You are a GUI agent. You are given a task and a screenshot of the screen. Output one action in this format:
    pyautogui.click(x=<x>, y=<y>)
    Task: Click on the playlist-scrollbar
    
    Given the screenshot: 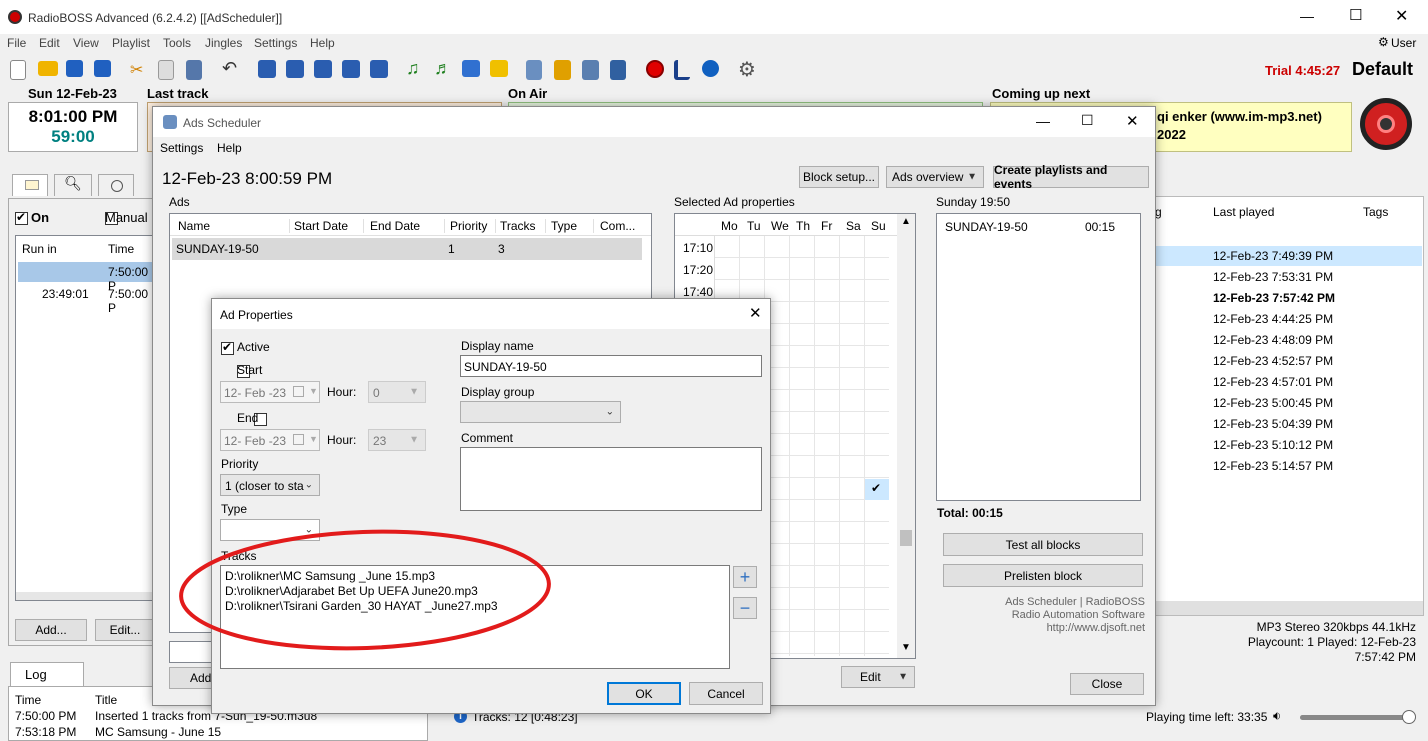 What is the action you would take?
    pyautogui.click(x=1287, y=608)
    